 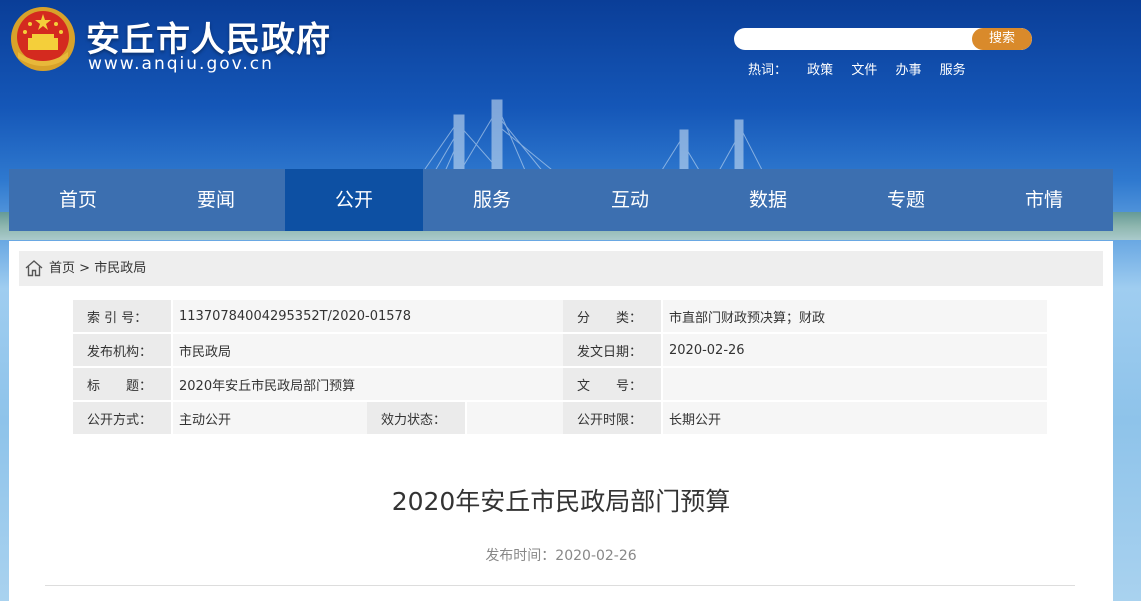 What do you see at coordinates (416, 418) in the screenshot?
I see `validity-label: 效力状态：` at bounding box center [416, 418].